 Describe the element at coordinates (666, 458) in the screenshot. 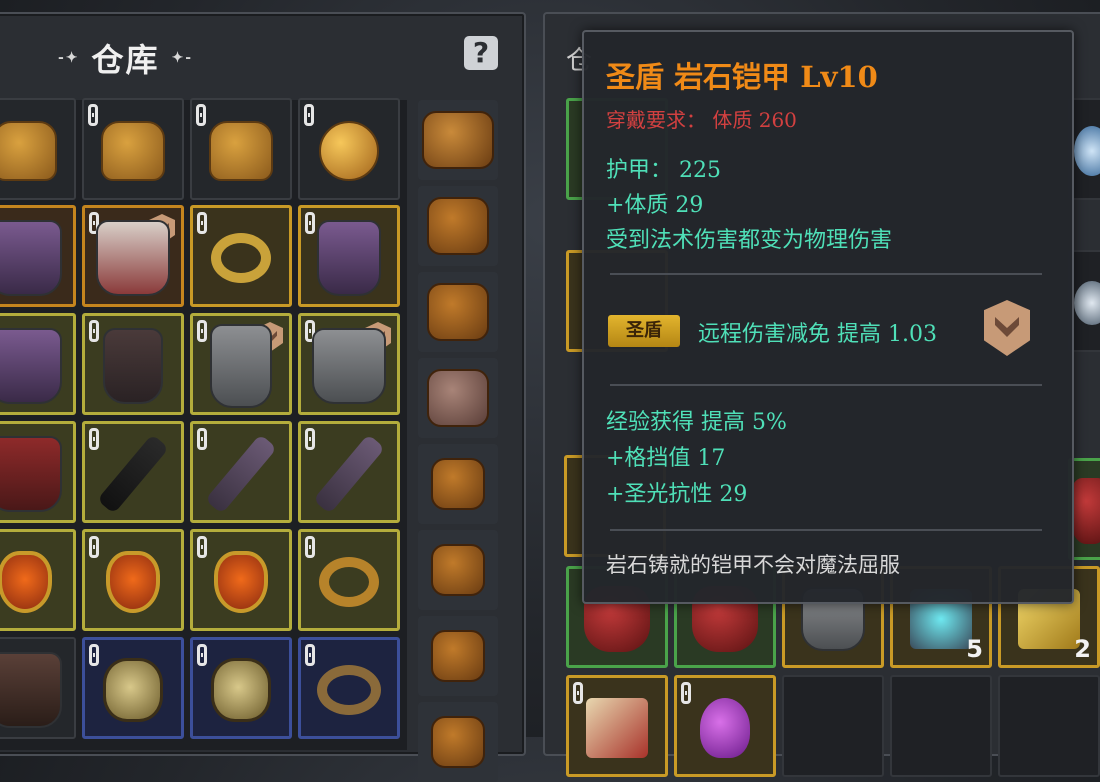

I see `stat-block: +格挡值 17` at that location.